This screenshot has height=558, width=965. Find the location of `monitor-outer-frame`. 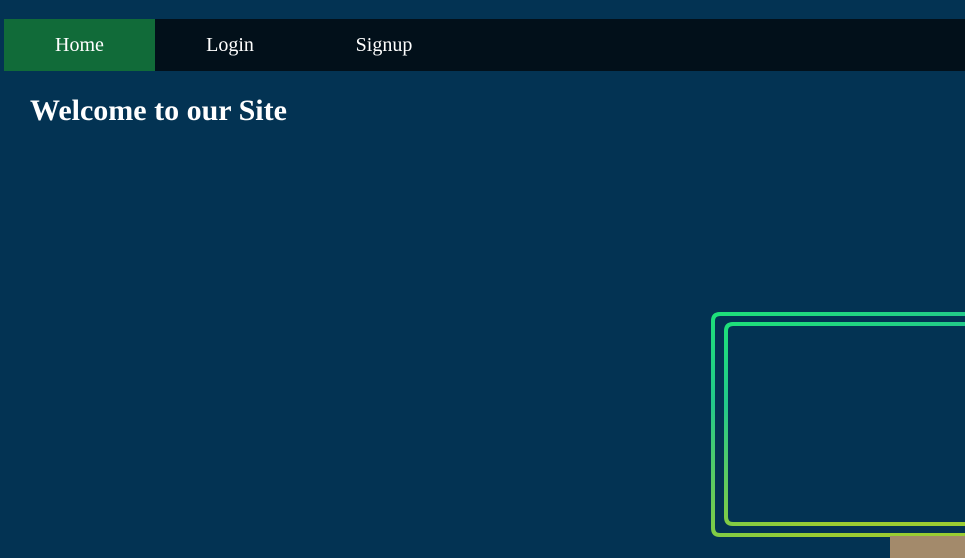

monitor-outer-frame is located at coordinates (838, 424).